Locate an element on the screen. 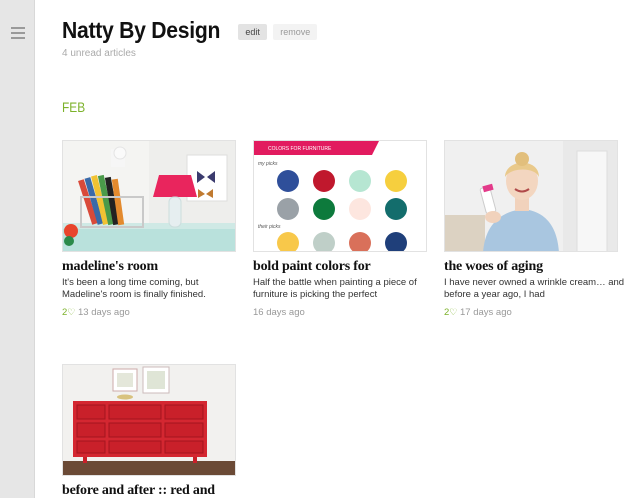  unread-count: 4 unread articles is located at coordinates (99, 53).